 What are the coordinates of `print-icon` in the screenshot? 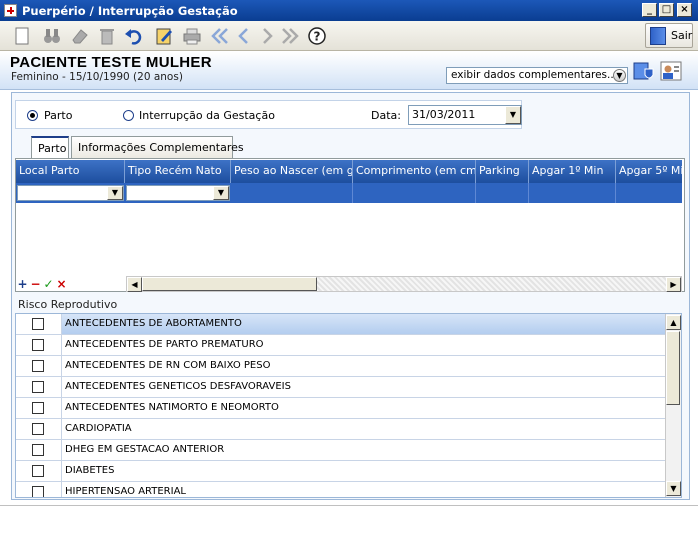 It's located at (192, 36).